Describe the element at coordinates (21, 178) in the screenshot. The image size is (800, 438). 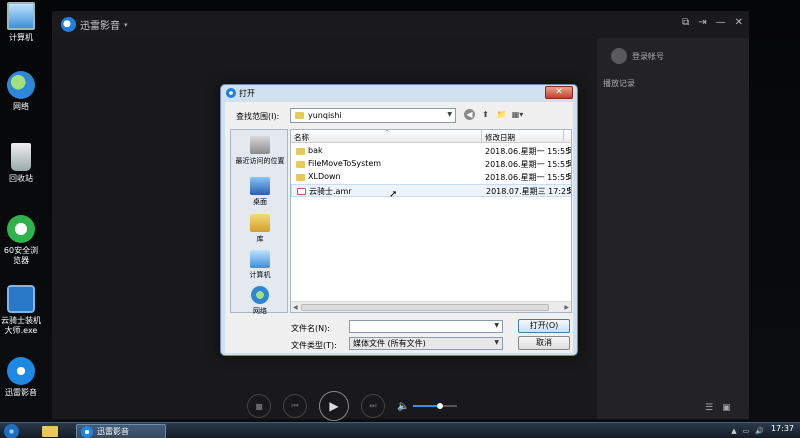
I see `desktop-icon-label: 回收站` at that location.